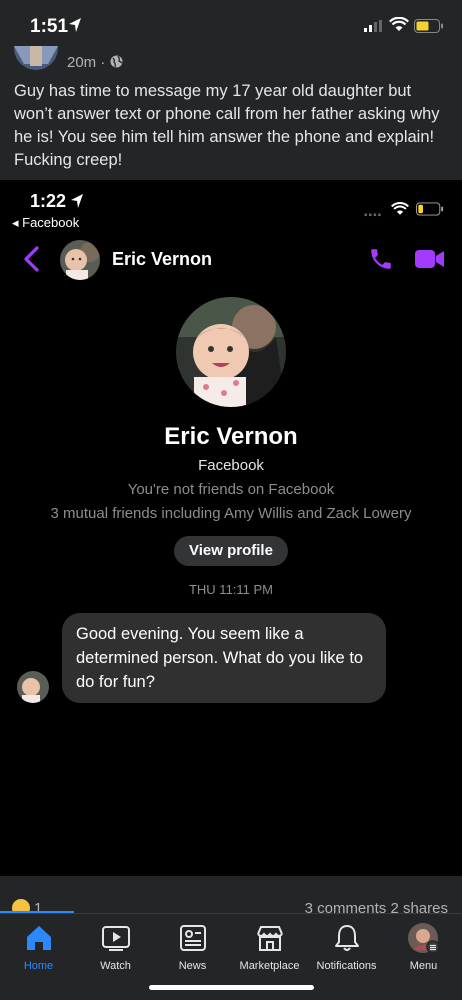 This screenshot has width=462, height=1000. Describe the element at coordinates (346, 952) in the screenshot. I see `tab-notifications: Notifications` at that location.